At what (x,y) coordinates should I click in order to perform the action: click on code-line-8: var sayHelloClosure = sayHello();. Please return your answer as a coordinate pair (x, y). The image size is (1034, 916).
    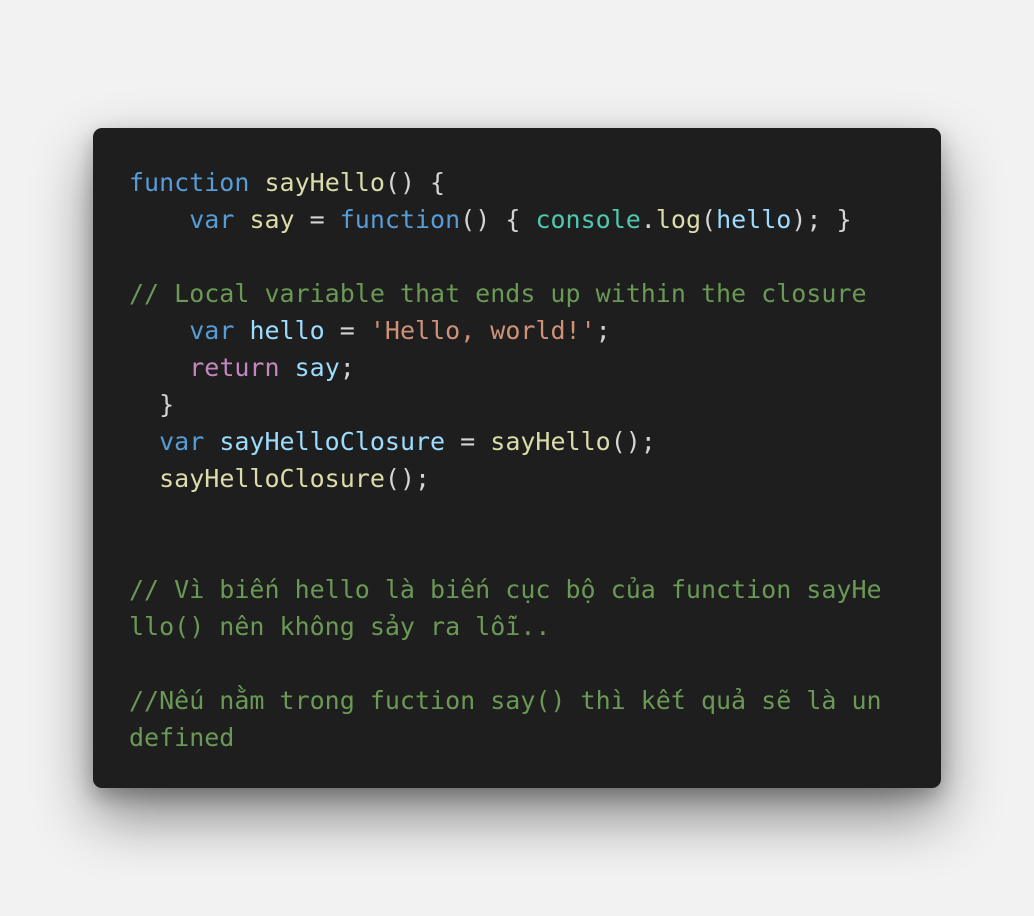
    Looking at the image, I should click on (407, 441).